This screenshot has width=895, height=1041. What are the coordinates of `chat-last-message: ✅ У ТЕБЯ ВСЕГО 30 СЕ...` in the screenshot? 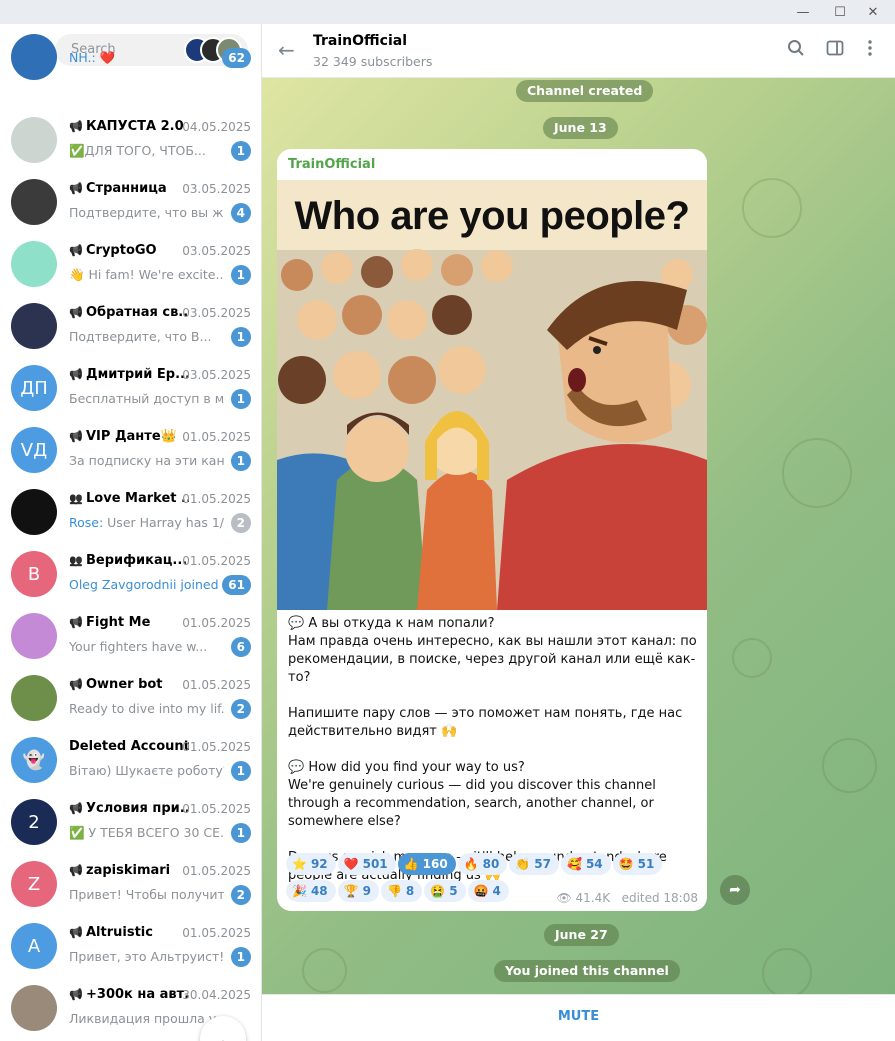 It's located at (146, 833).